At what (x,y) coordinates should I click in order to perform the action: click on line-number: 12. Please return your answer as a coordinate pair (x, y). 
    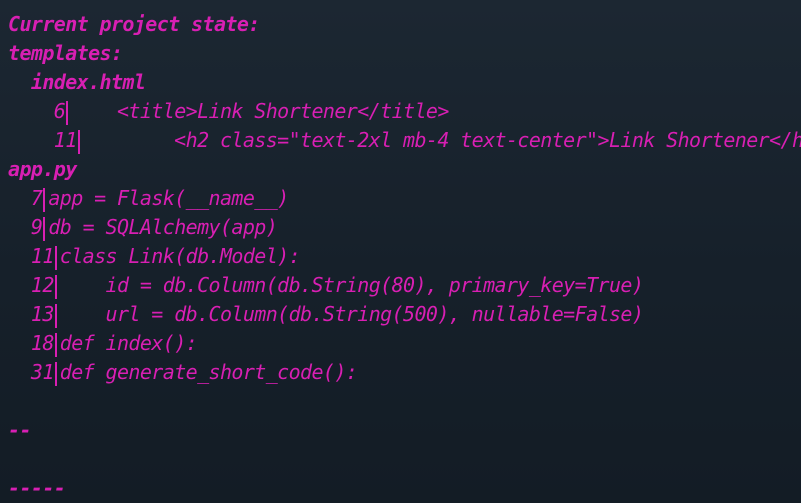
    Looking at the image, I should click on (42, 285).